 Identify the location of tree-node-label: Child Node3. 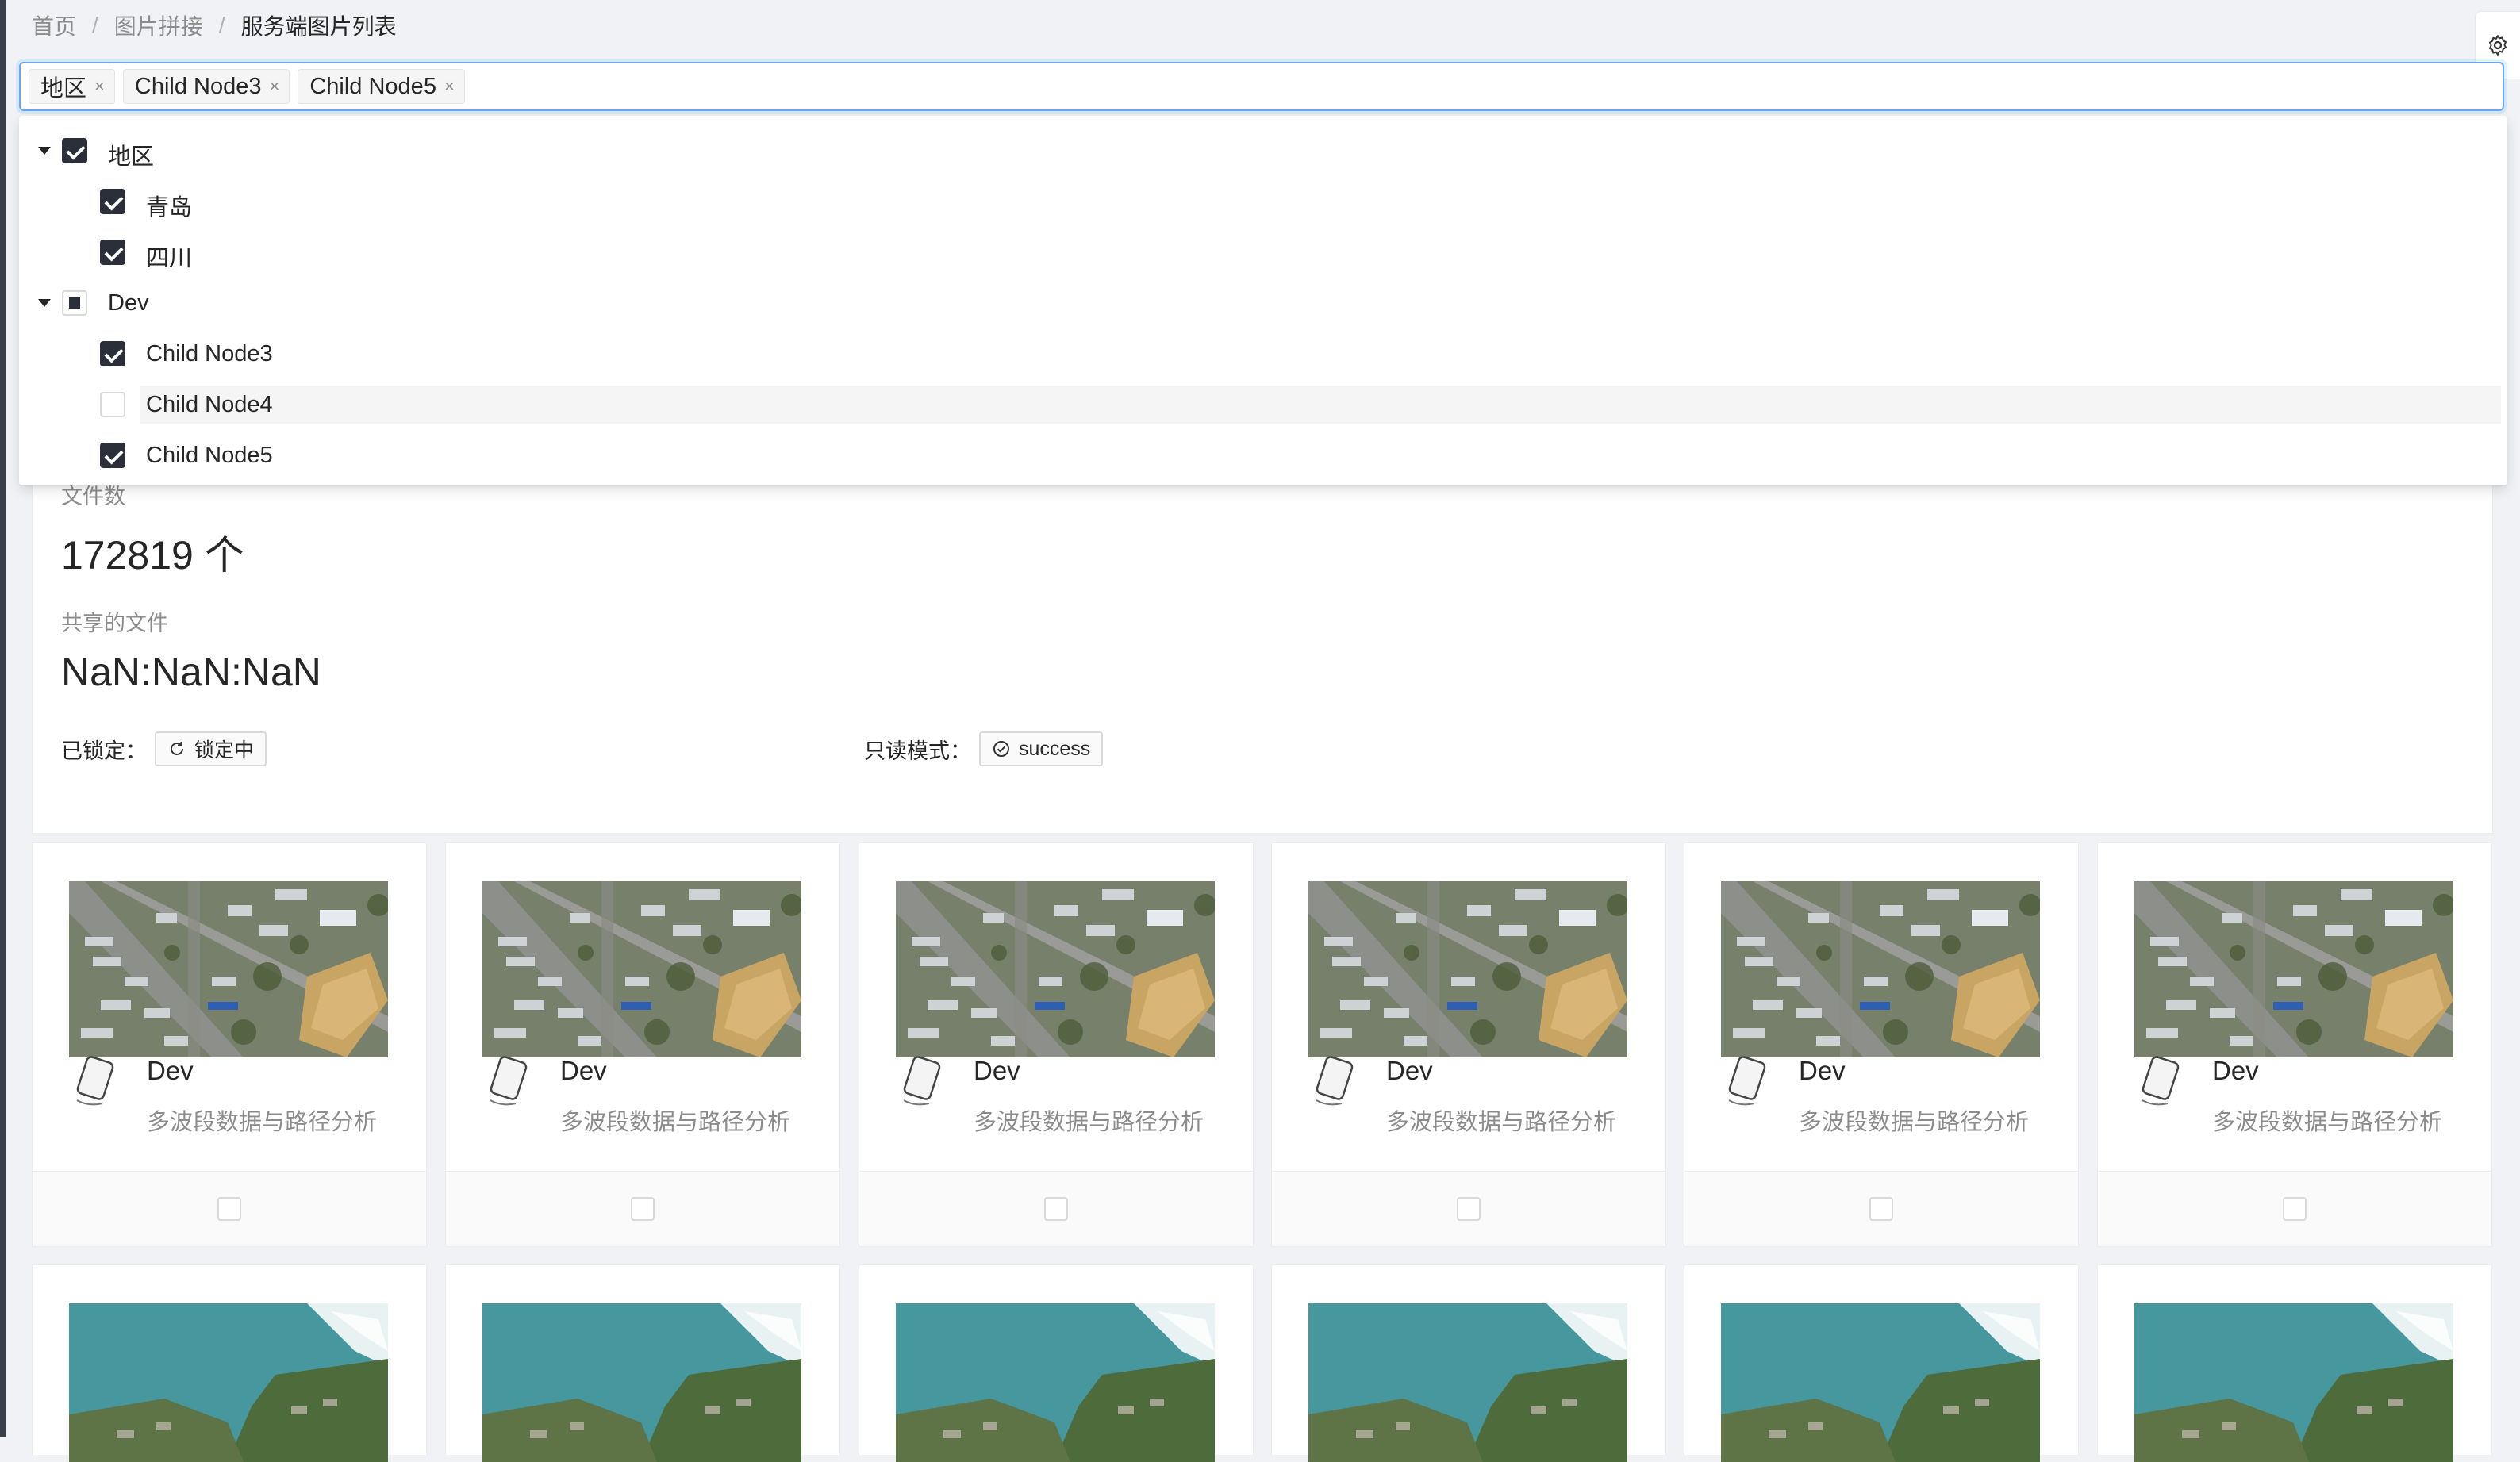
(209, 353).